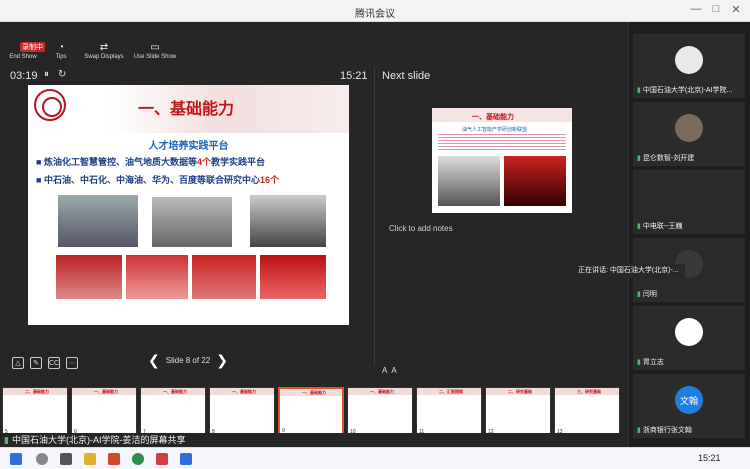  I want to click on slide-tools: △ ✎ CC ⋯, so click(45, 363).